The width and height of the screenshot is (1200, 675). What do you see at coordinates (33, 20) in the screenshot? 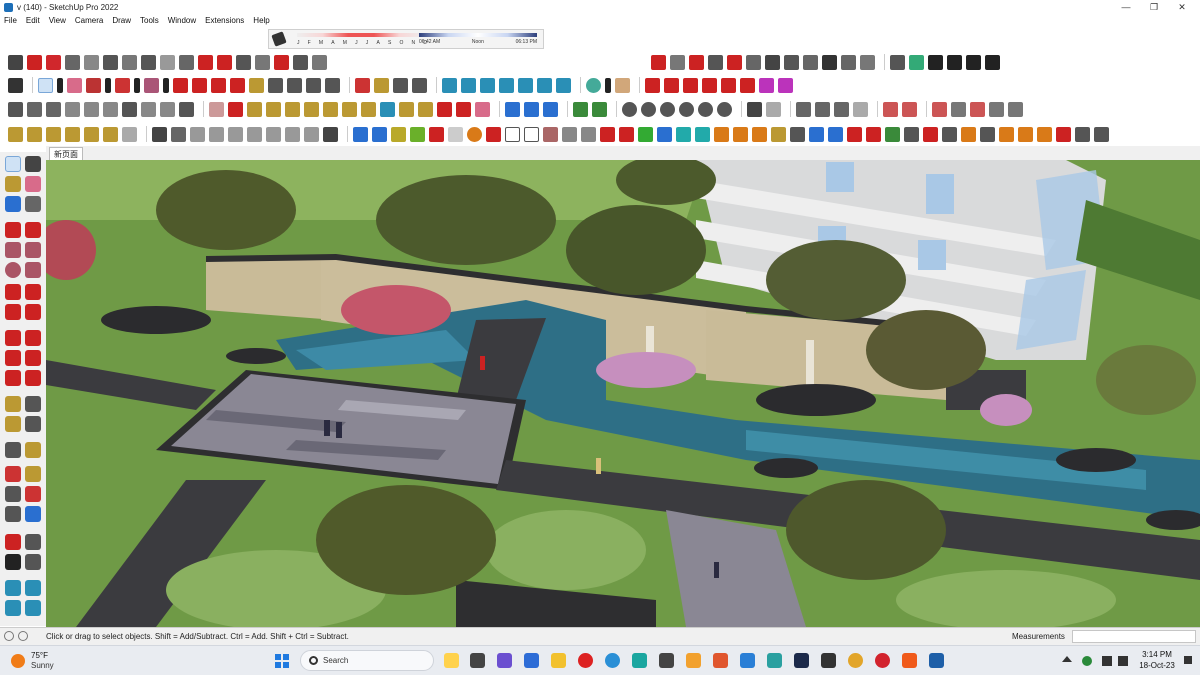
I see `menu-edit: Edit` at bounding box center [33, 20].